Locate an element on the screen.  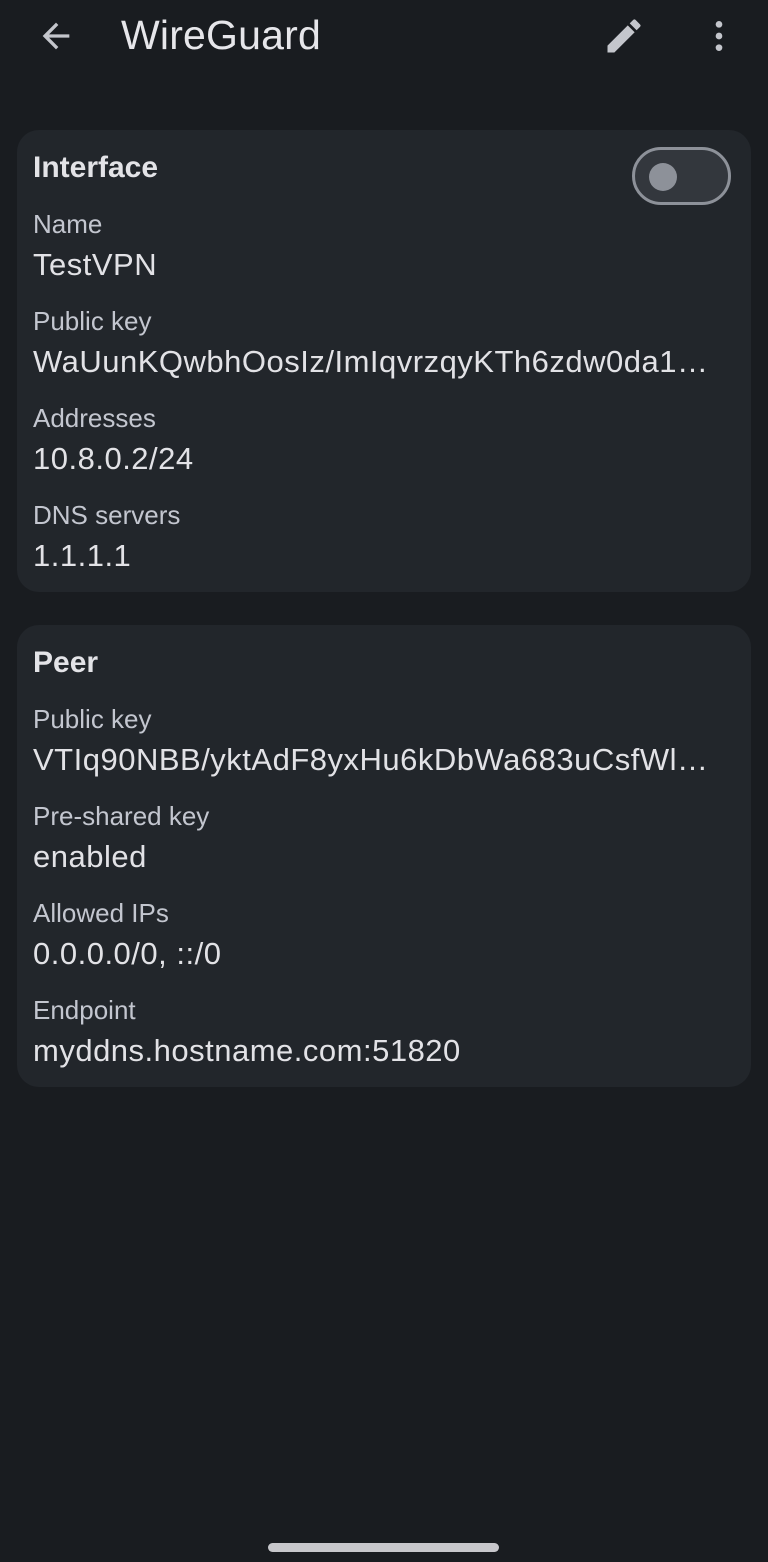
name-value: TestVPN is located at coordinates (95, 264).